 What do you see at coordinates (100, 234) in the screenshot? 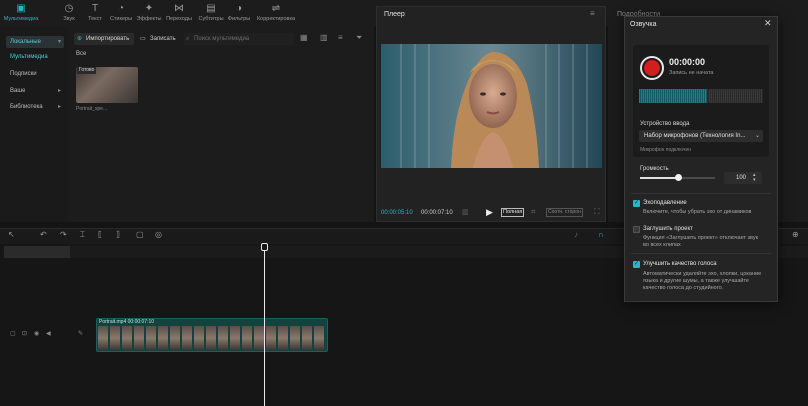
I see `trim-left-icon: ⟦` at bounding box center [100, 234].